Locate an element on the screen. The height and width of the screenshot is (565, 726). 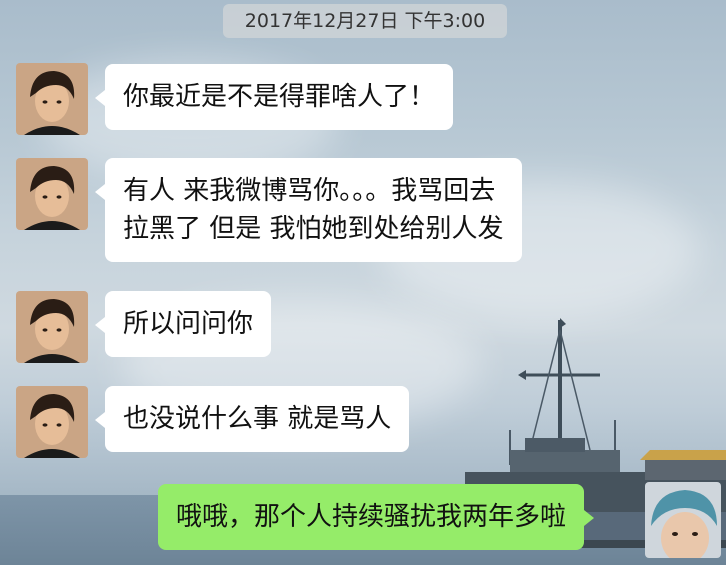
message-bubble: 你最近是不是得罪啥人了！ is located at coordinates (274, 97).